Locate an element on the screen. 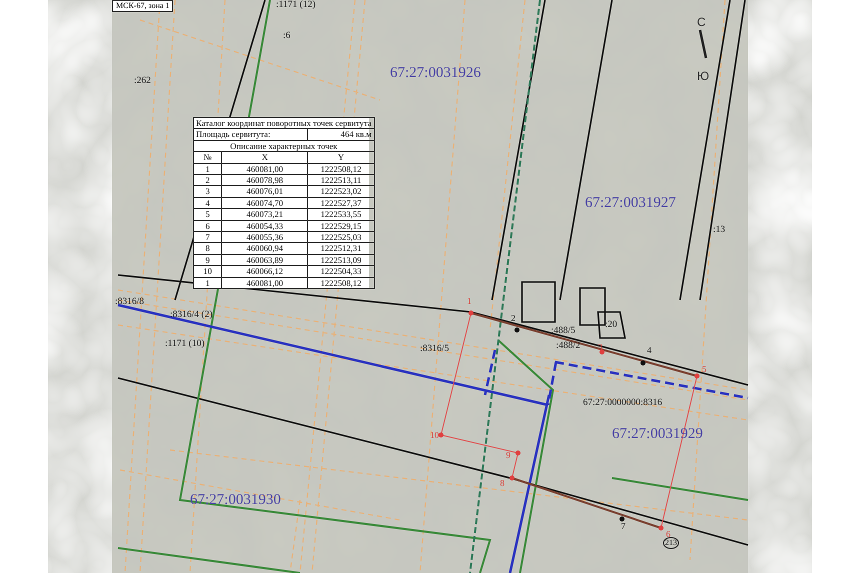 The height and width of the screenshot is (573, 860). column-header: X is located at coordinates (265, 158).